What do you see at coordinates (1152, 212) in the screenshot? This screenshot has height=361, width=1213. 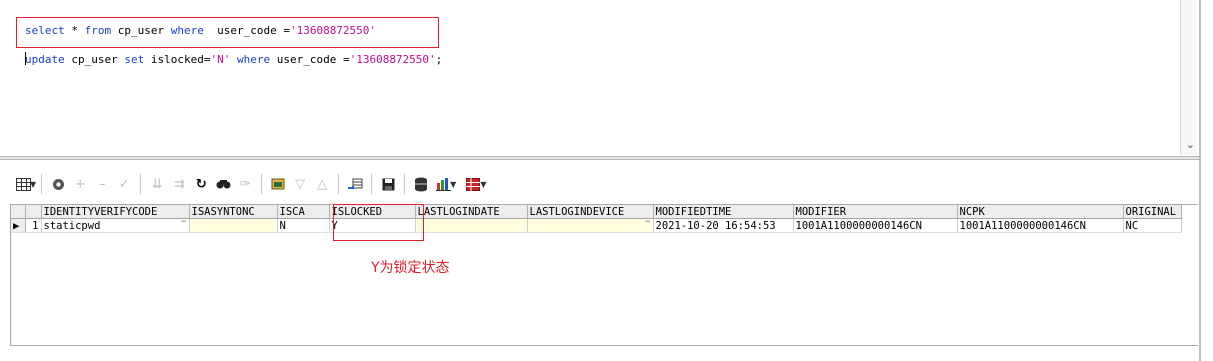 I see `column-header: ORIGINAL` at bounding box center [1152, 212].